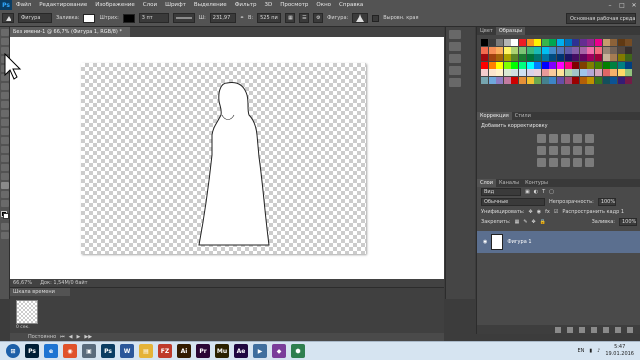 The height and width of the screenshot is (360, 640). What do you see at coordinates (150, 5) in the screenshot?
I see `menu-layers: Слои` at bounding box center [150, 5].